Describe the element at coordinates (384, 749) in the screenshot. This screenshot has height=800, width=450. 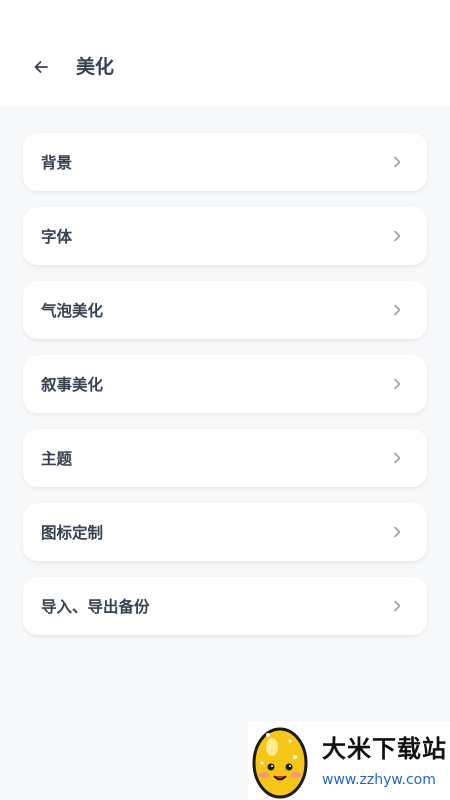
I see `watermark-site-name: 大米下载站` at that location.